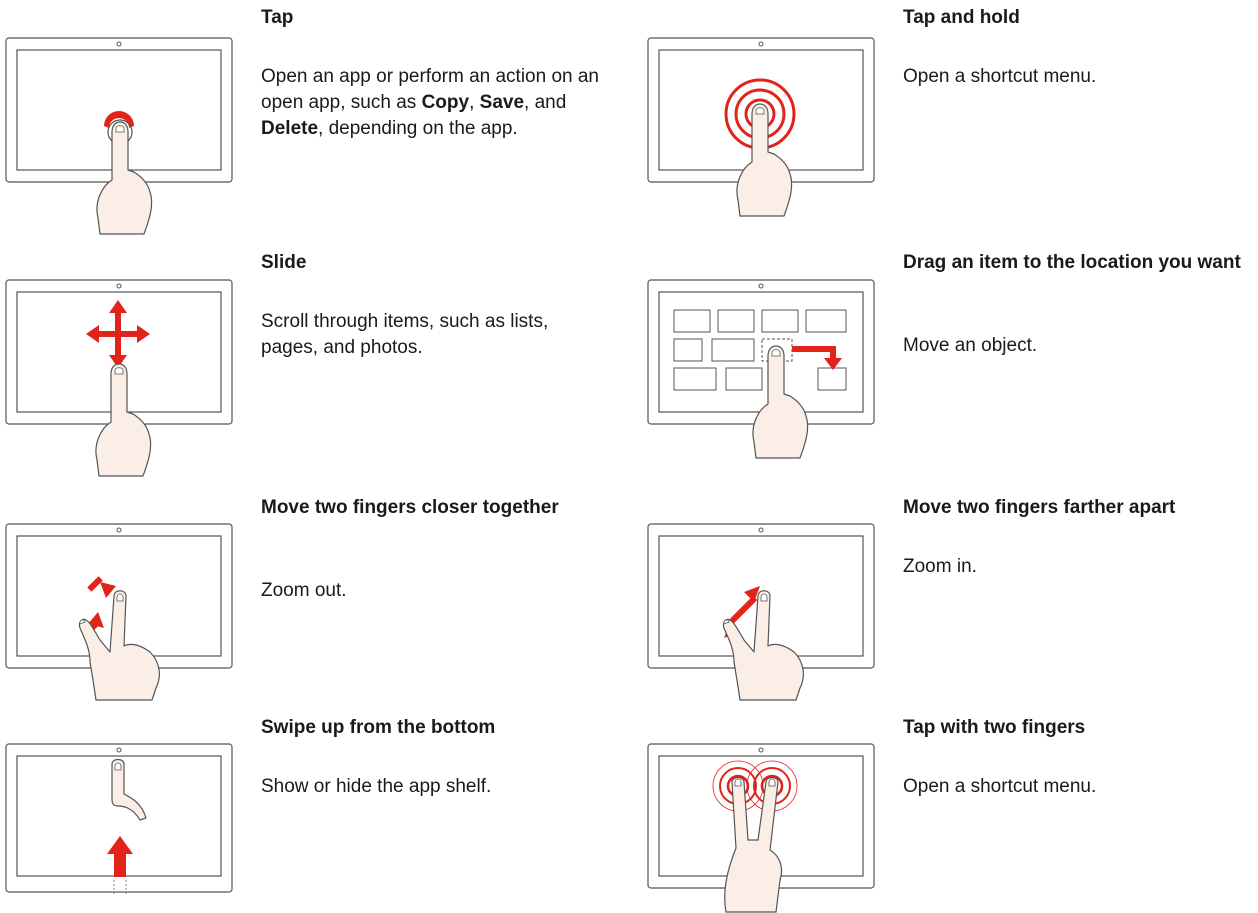 Image resolution: width=1258 pixels, height=913 pixels. Describe the element at coordinates (761, 127) in the screenshot. I see `tap-and-hold-illustration` at that location.